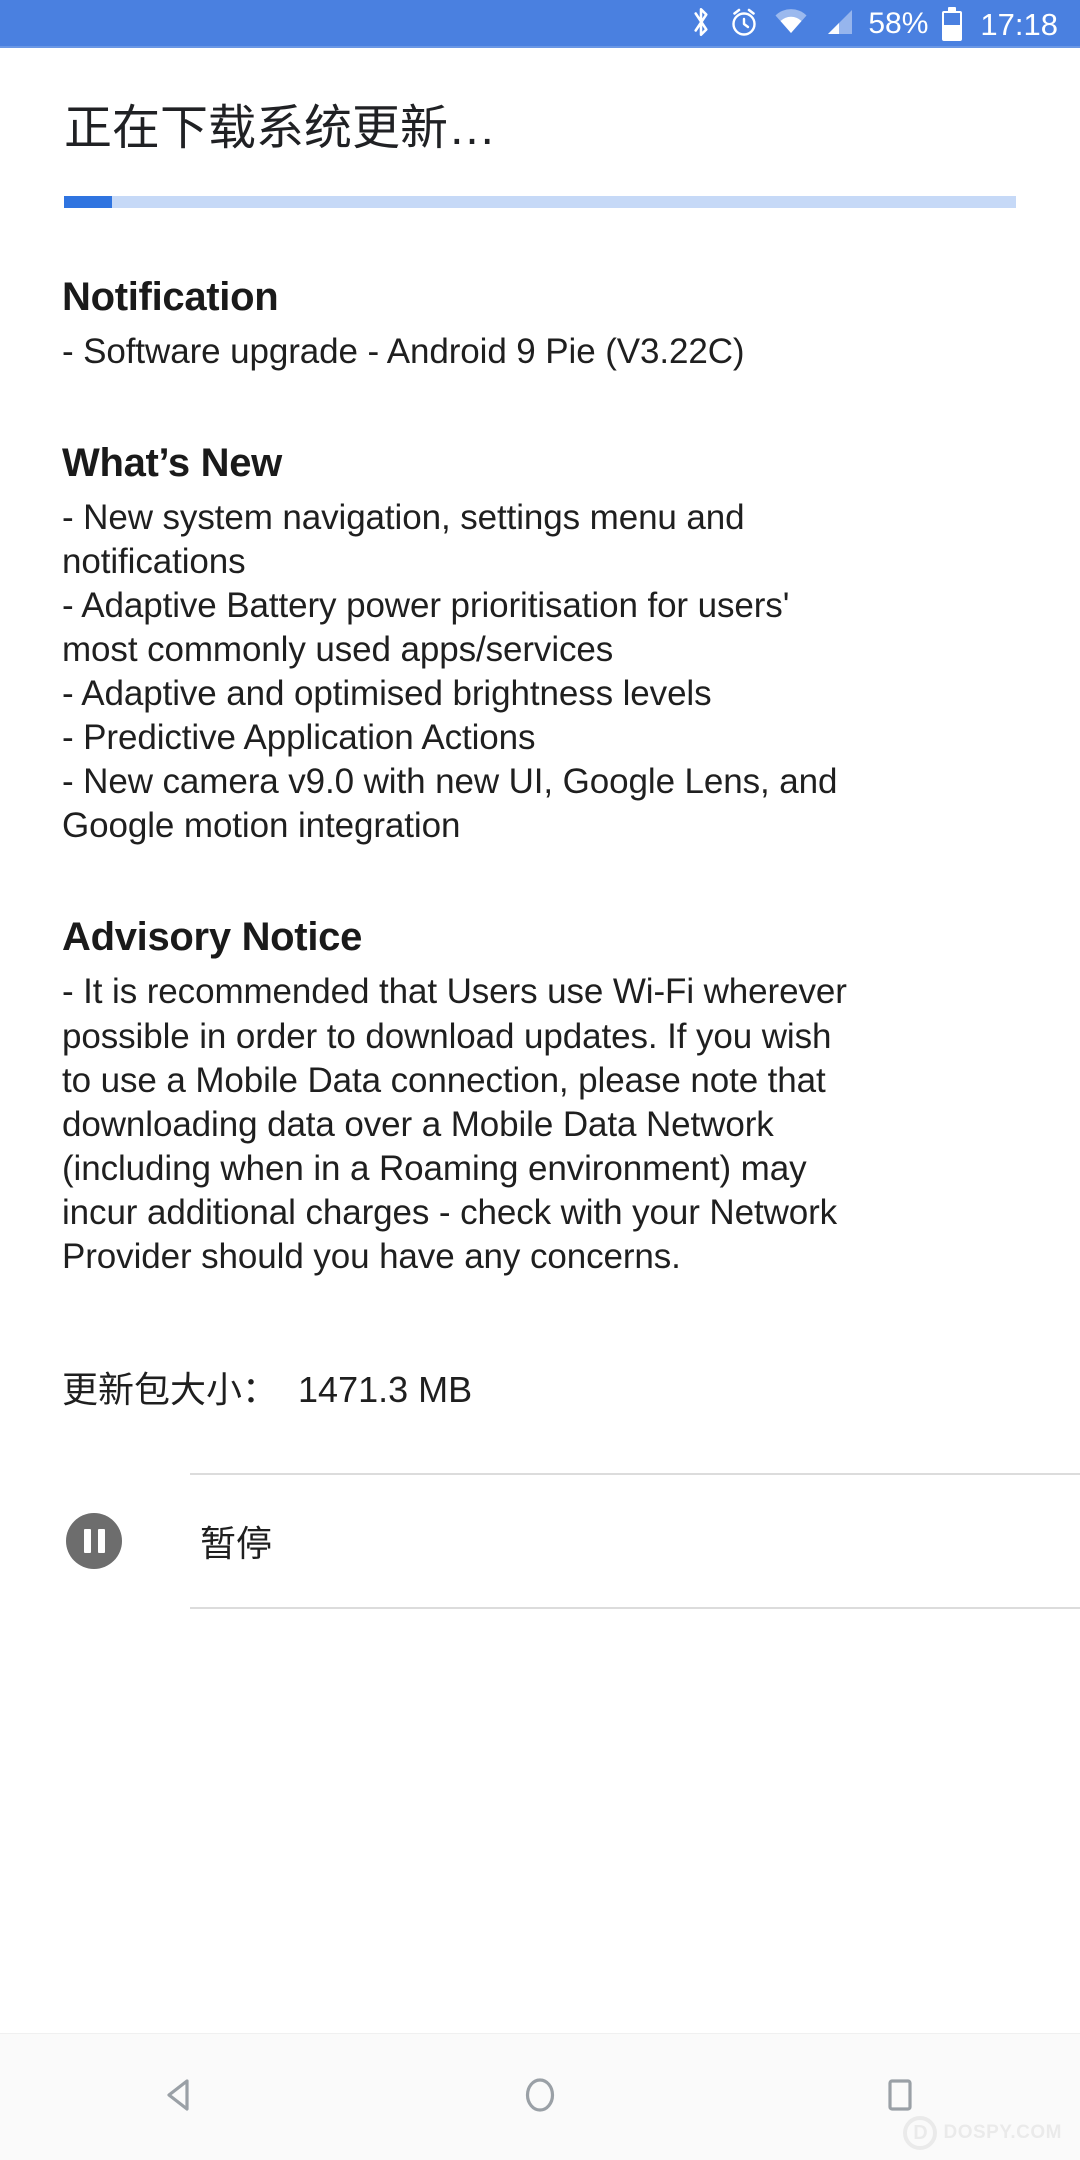  Describe the element at coordinates (172, 462) in the screenshot. I see `section-heading: What’s New` at that location.